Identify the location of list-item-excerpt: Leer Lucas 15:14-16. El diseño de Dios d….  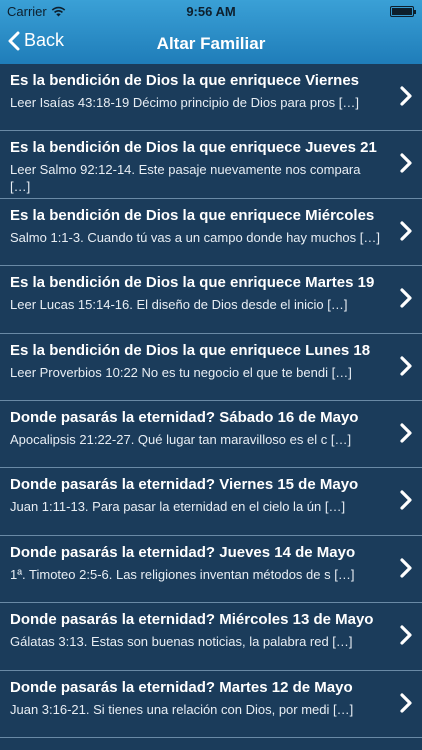
(179, 305).